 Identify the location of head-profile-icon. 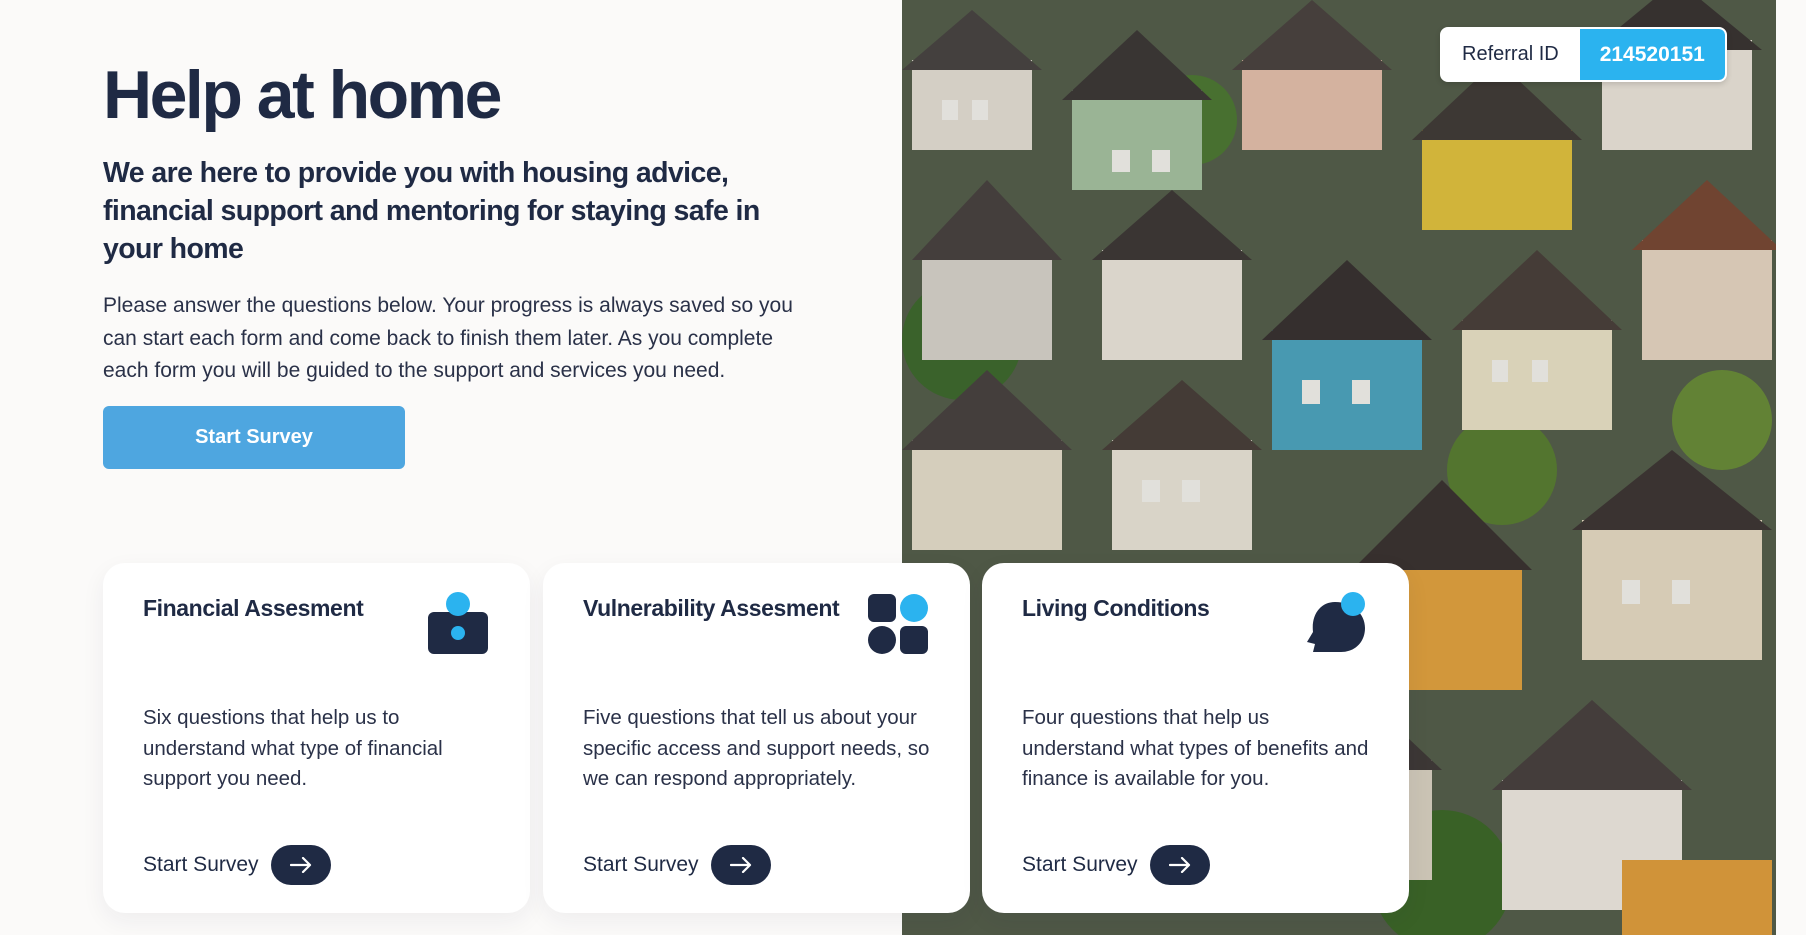
(1336, 622).